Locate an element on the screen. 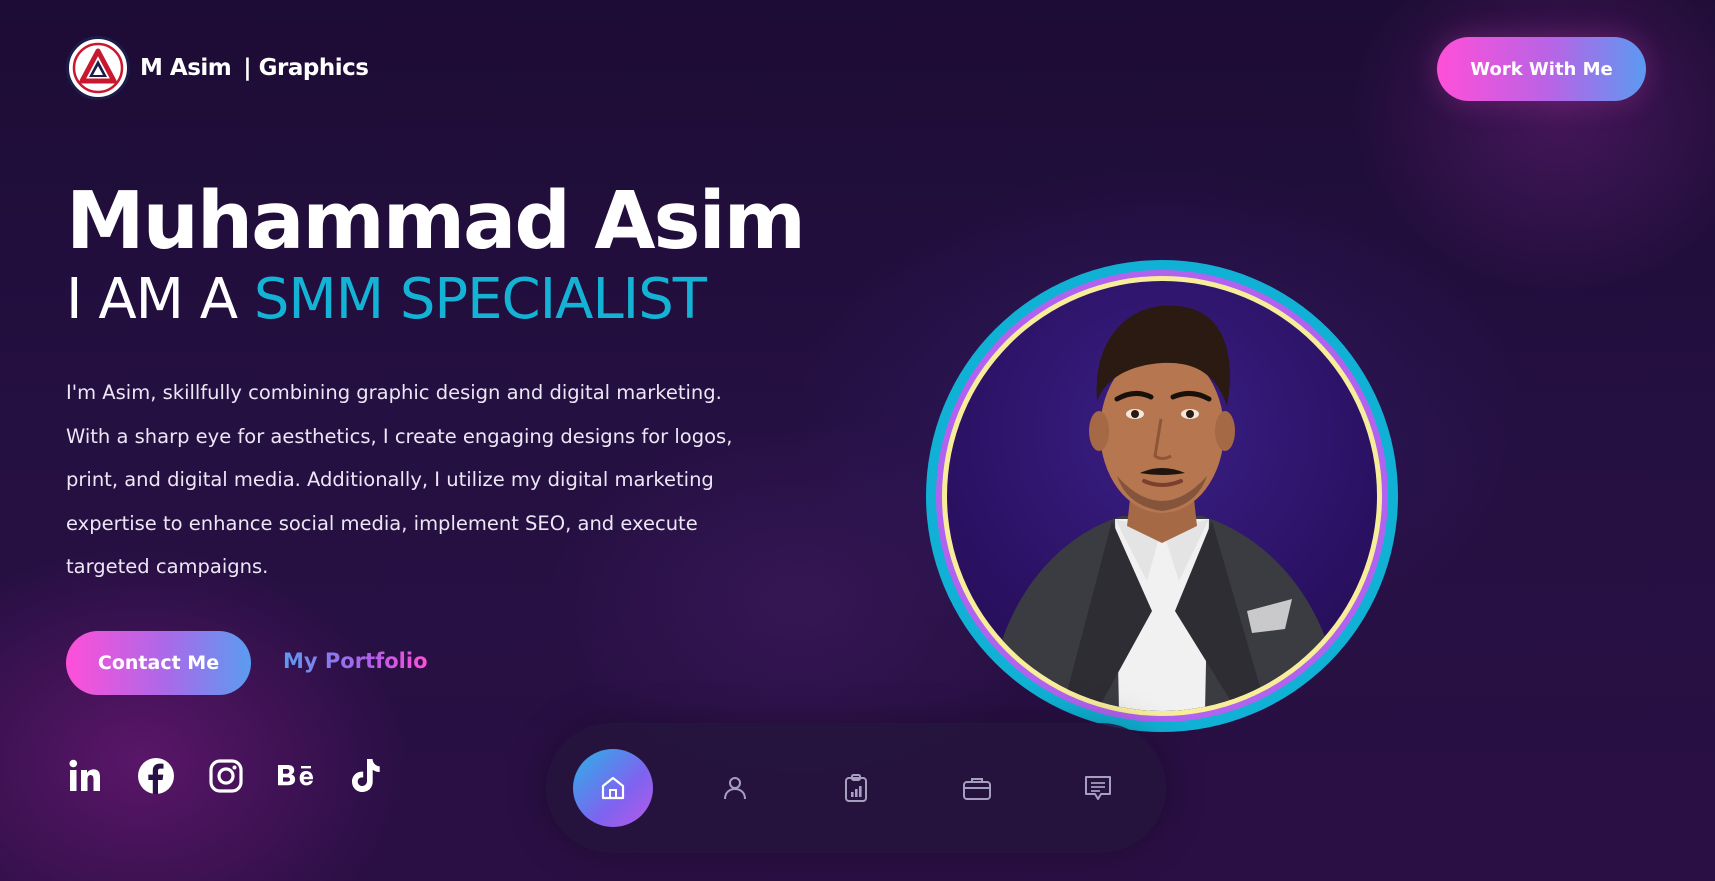  instagram-icon is located at coordinates (226, 776).